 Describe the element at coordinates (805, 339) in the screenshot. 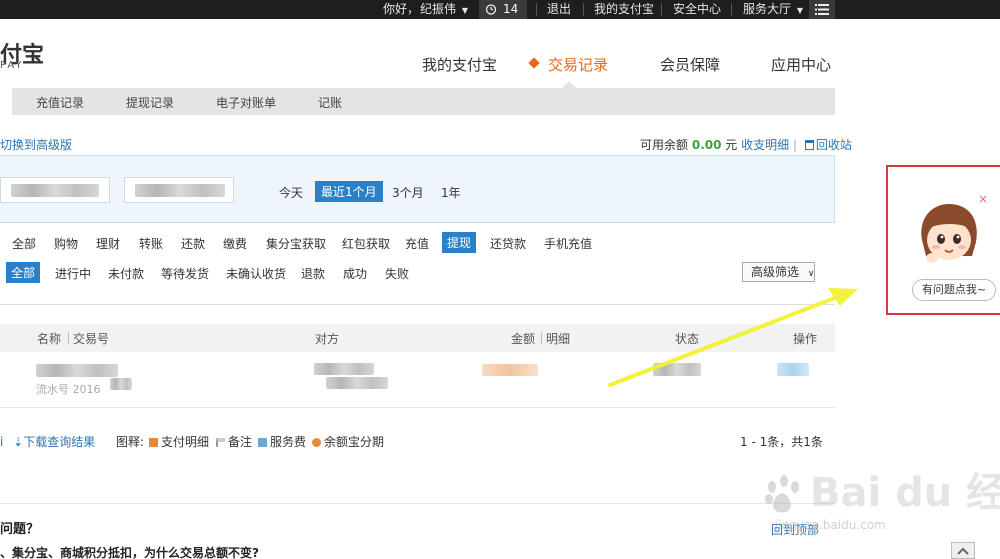

I see `th-action: 操作` at that location.